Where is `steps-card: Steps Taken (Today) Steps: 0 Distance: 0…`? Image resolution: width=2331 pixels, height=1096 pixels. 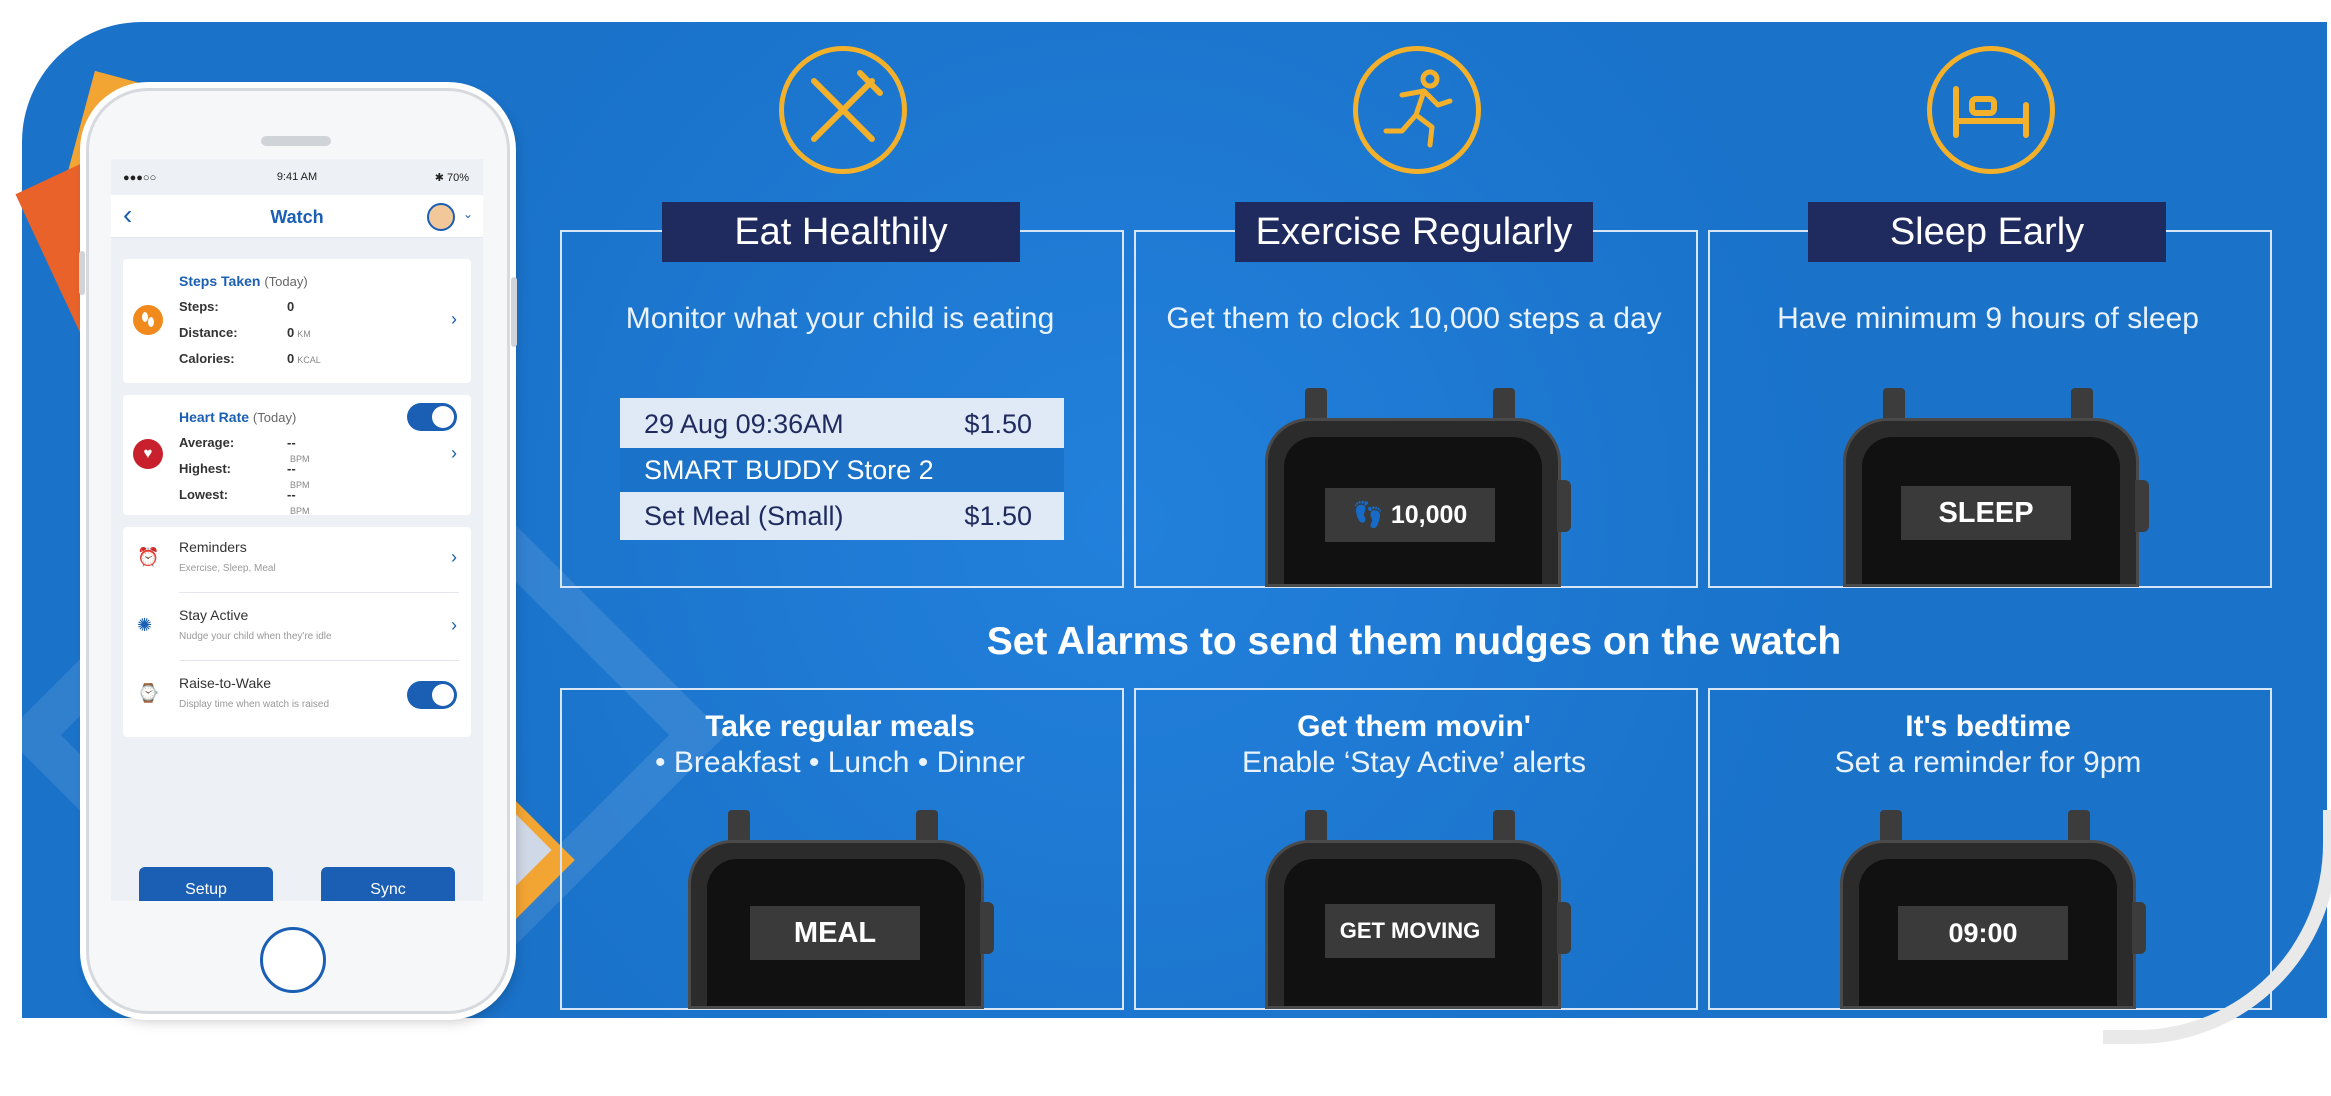 steps-card: Steps Taken (Today) Steps: 0 Distance: 0… is located at coordinates (297, 321).